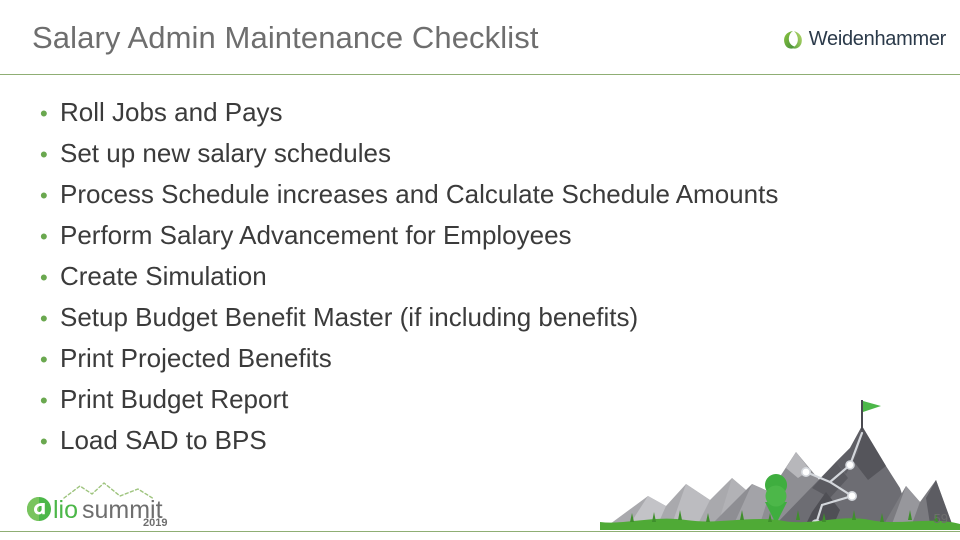  Describe the element at coordinates (871, 415) in the screenshot. I see `summit-flag-icon` at that location.